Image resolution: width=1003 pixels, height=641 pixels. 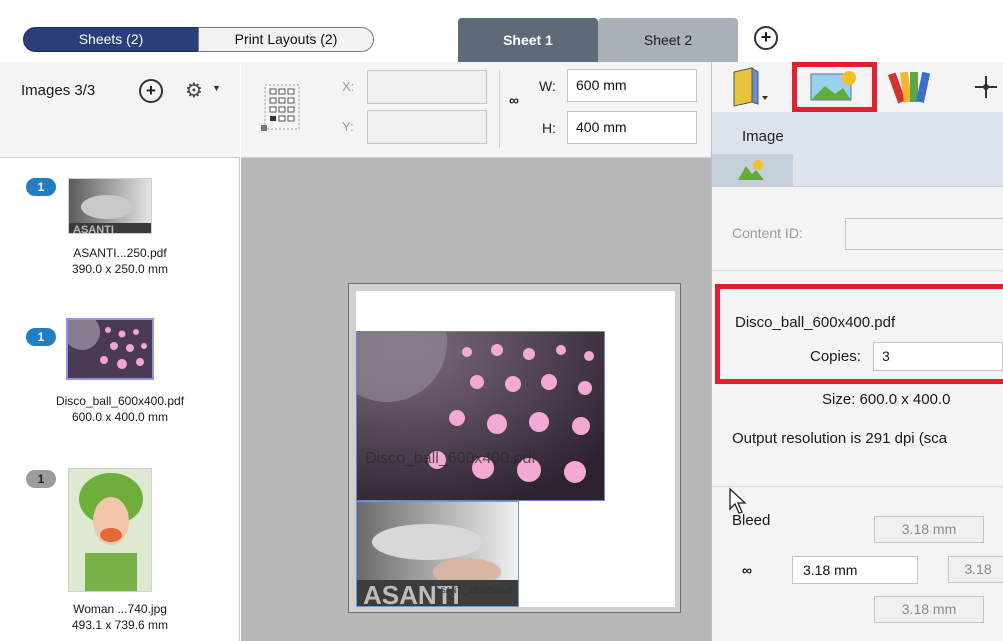 I want to click on page-icon, so click(x=752, y=87).